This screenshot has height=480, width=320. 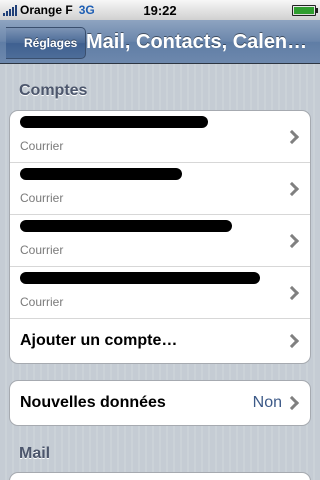 What do you see at coordinates (35, 453) in the screenshot?
I see `section-header-mail: Mail` at bounding box center [35, 453].